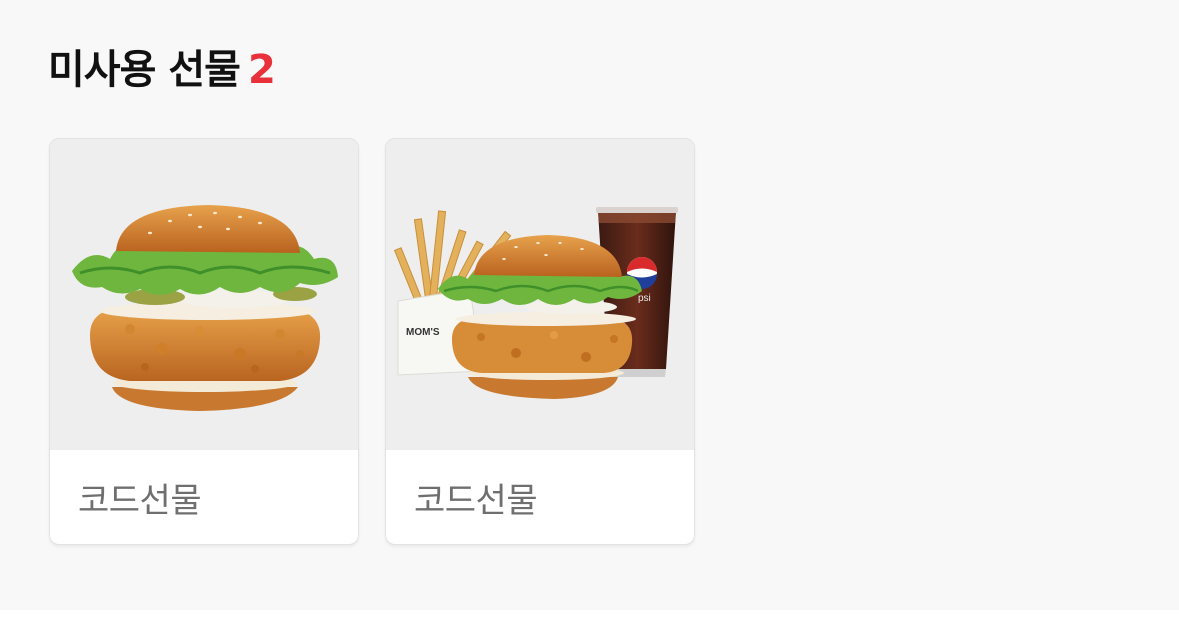 The width and height of the screenshot is (1179, 635). What do you see at coordinates (144, 70) in the screenshot?
I see `section-title-text: 미사용 선물` at bounding box center [144, 70].